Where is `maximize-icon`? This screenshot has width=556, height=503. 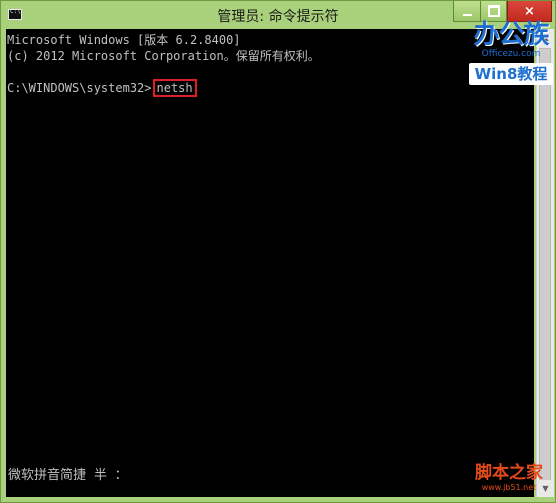
maximize-icon is located at coordinates (493, 11).